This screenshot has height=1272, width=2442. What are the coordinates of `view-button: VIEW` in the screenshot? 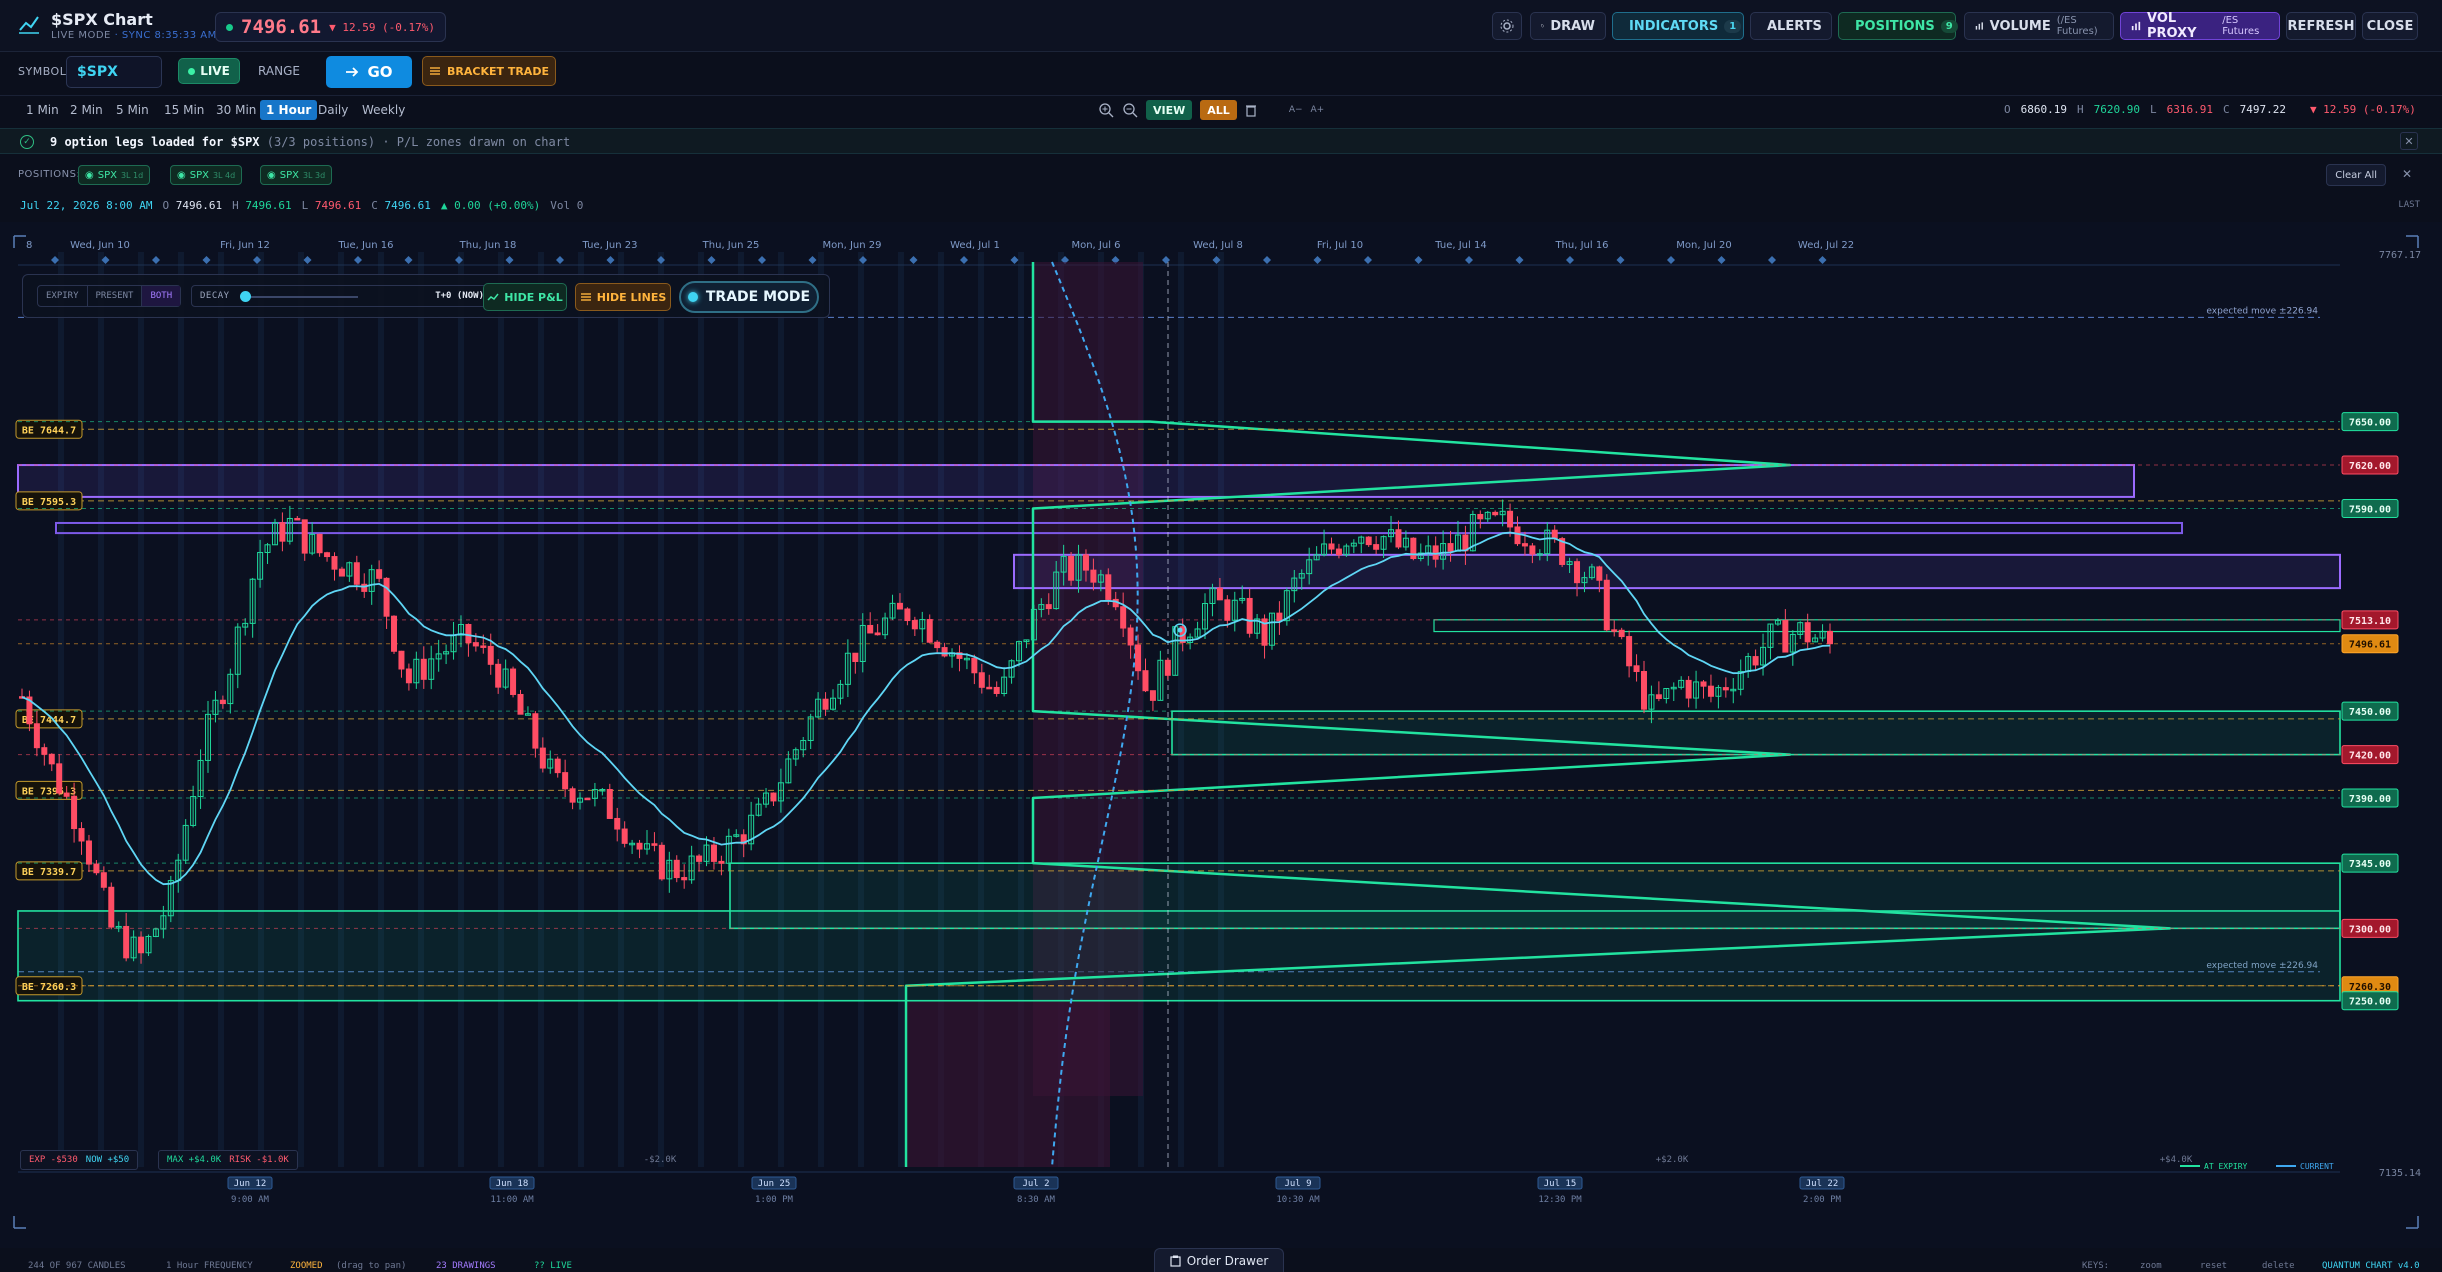 It's located at (1169, 110).